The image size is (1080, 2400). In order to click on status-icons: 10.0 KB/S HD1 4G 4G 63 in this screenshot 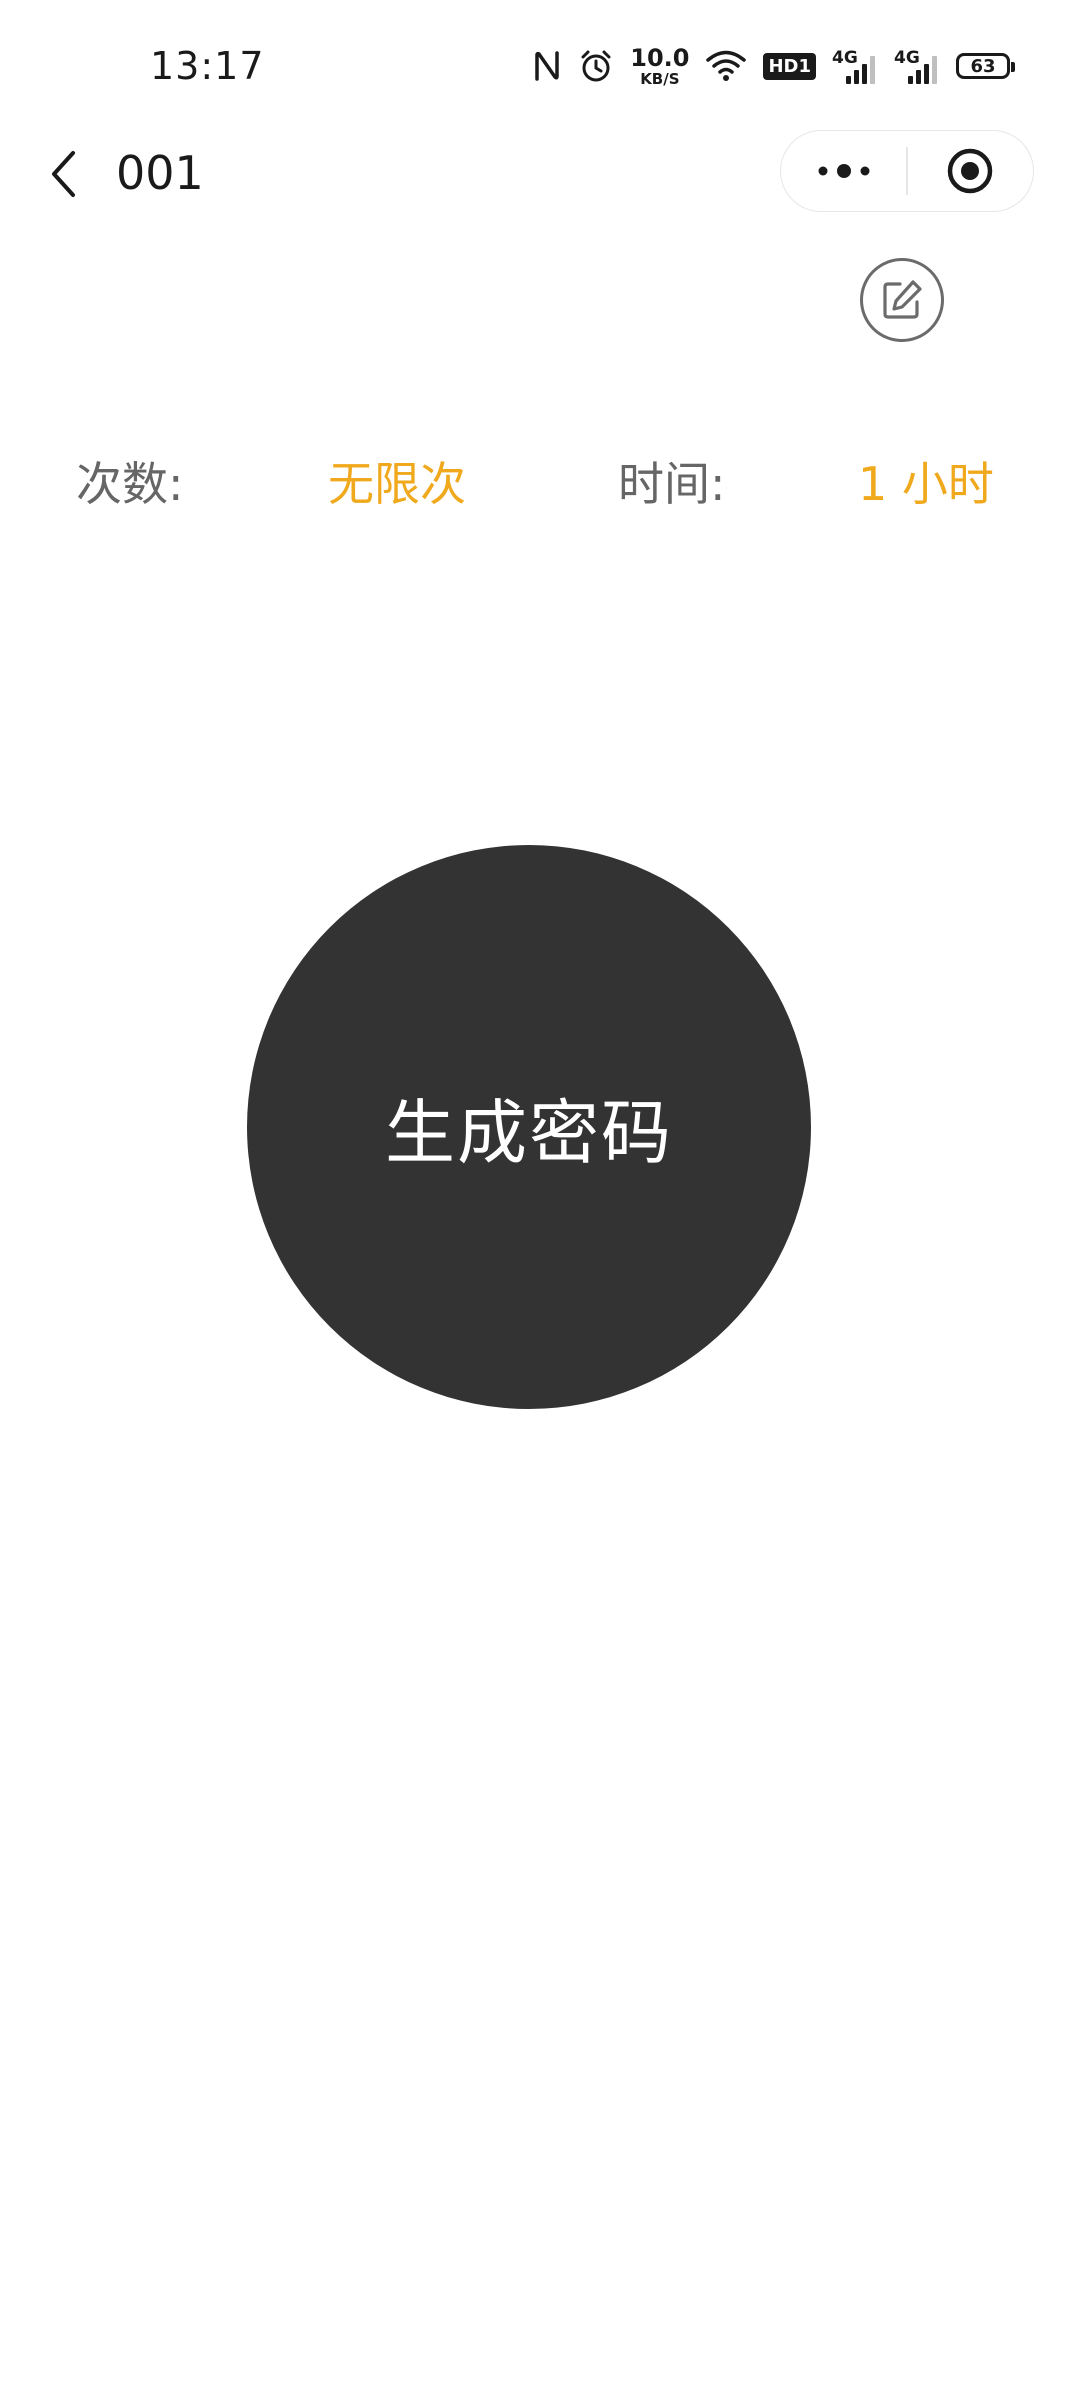, I will do `click(773, 65)`.